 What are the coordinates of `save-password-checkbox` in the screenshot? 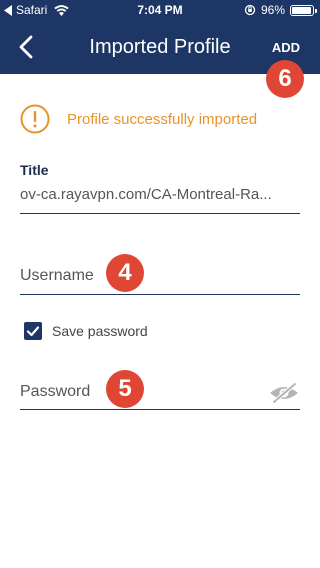 It's located at (33, 331).